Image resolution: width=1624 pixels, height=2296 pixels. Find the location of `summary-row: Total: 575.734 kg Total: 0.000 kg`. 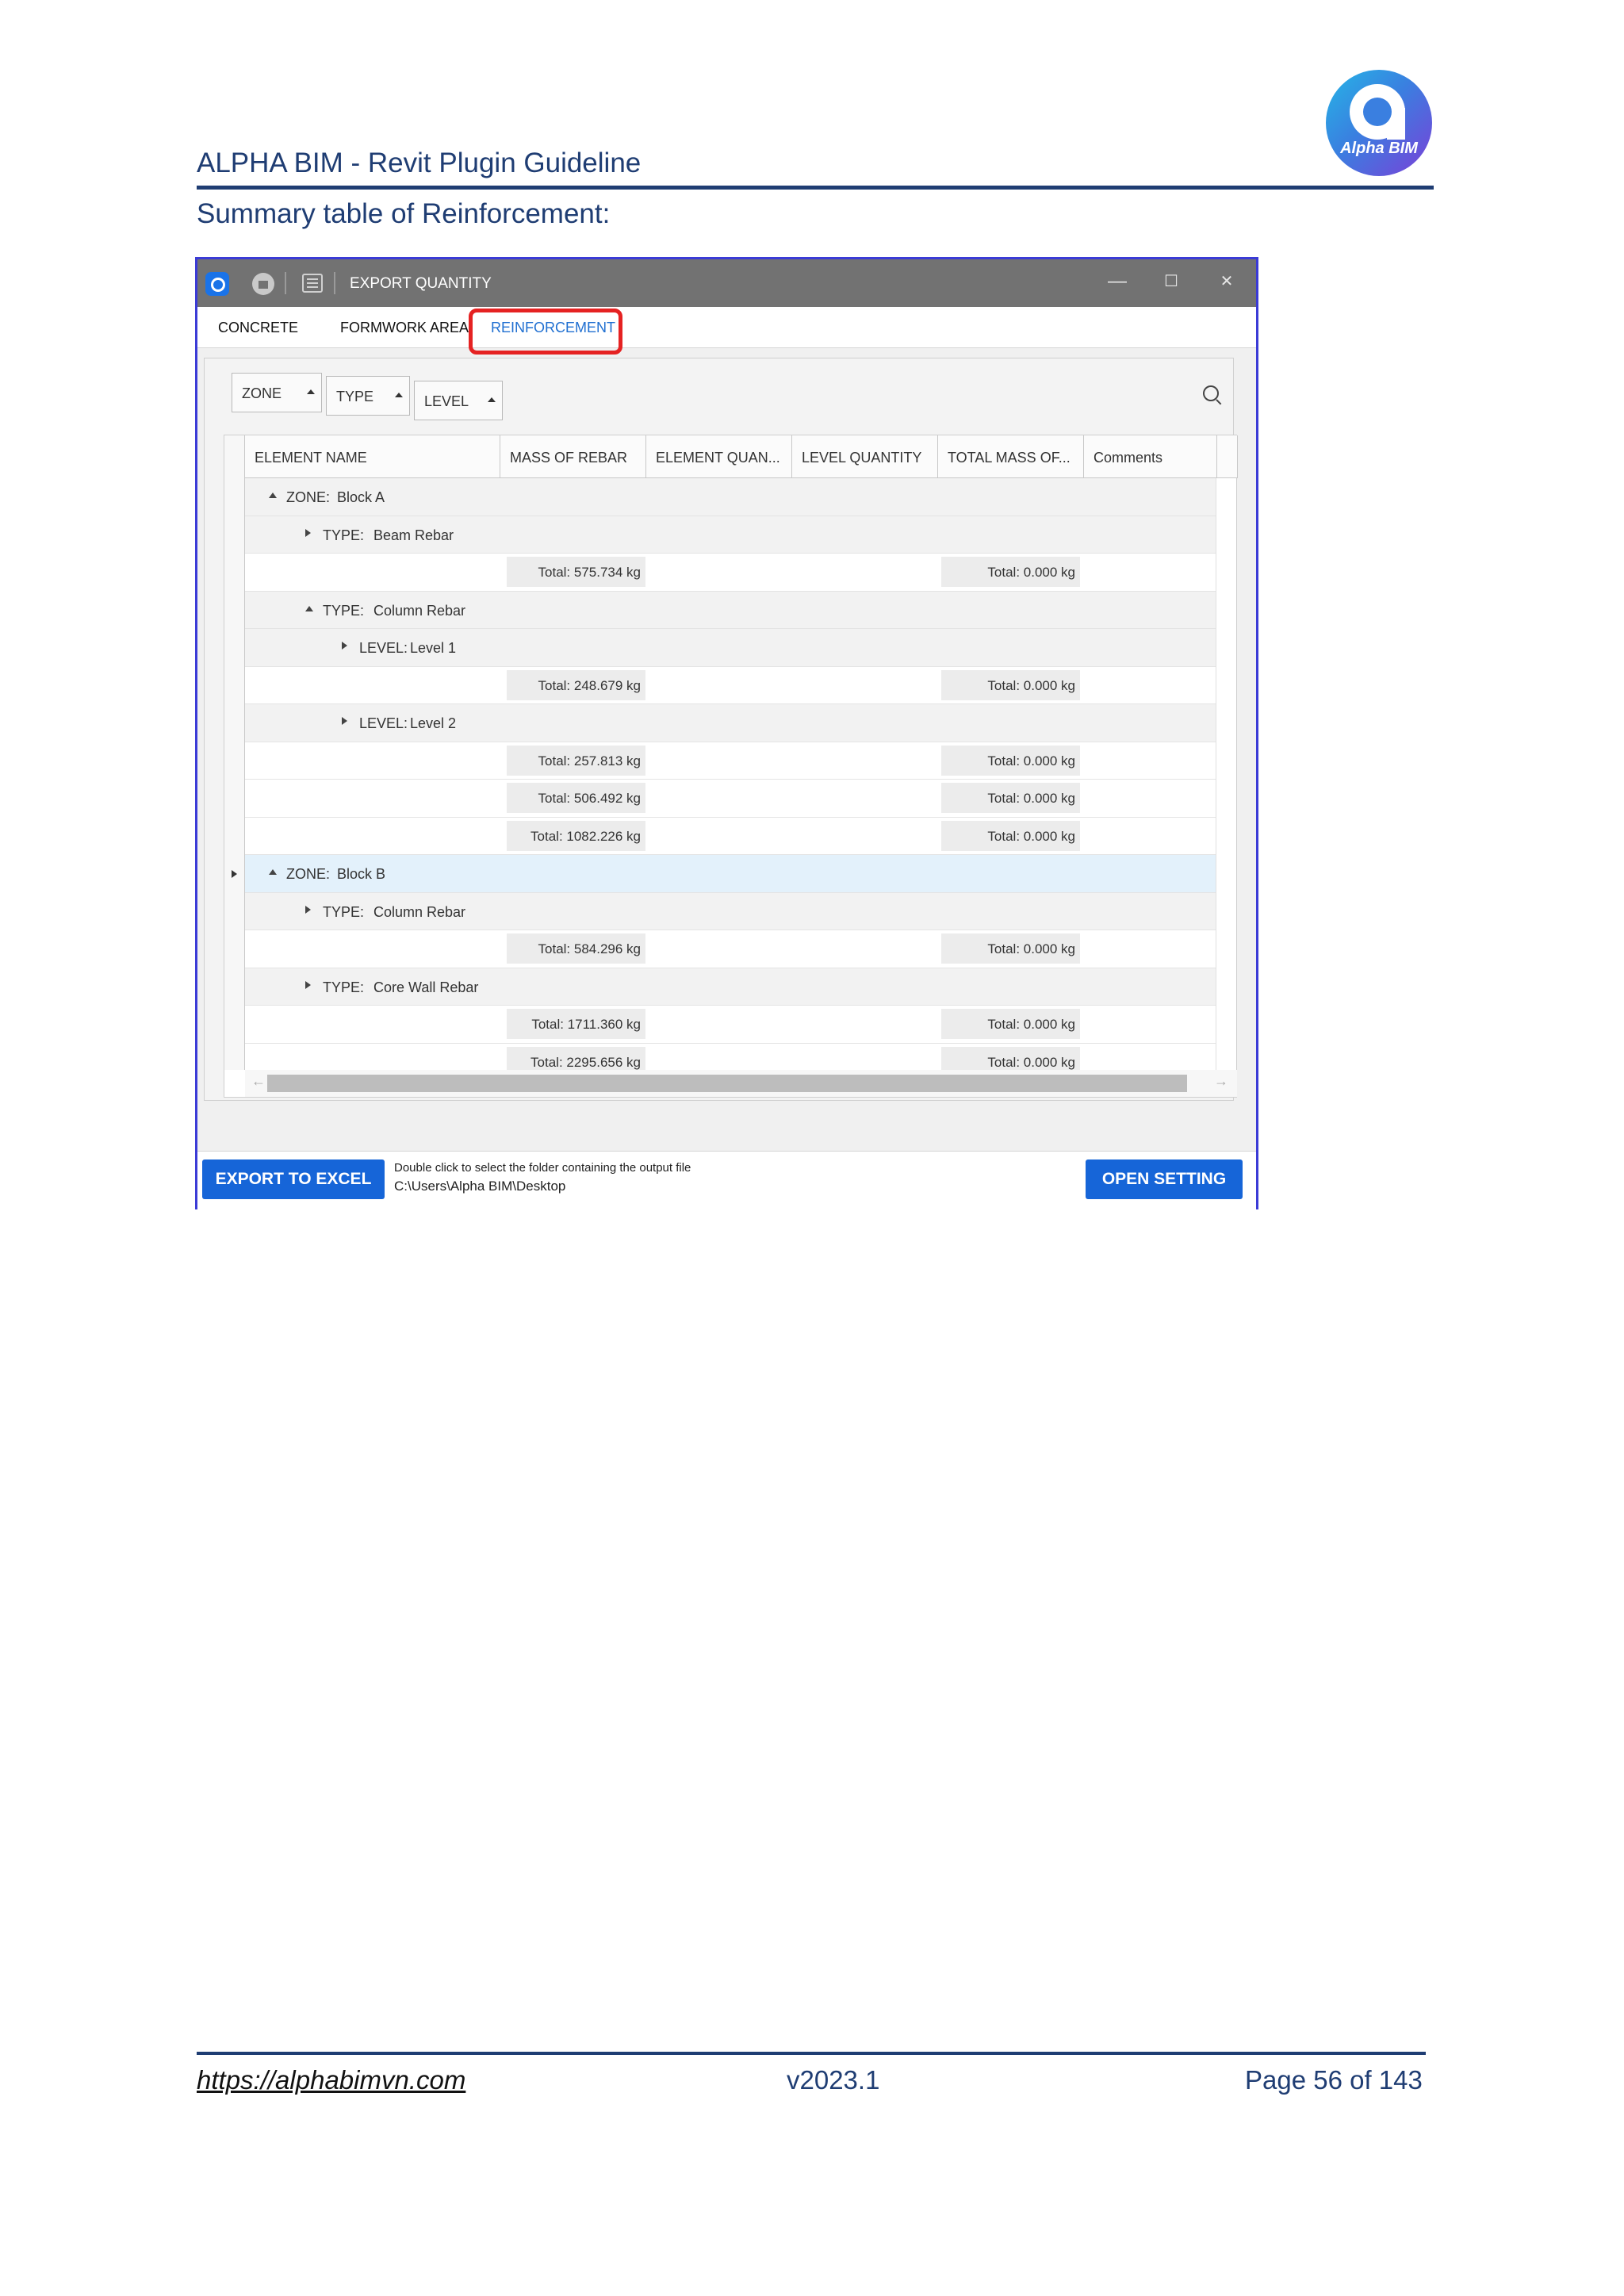

summary-row: Total: 575.734 kg Total: 0.000 kg is located at coordinates (730, 573).